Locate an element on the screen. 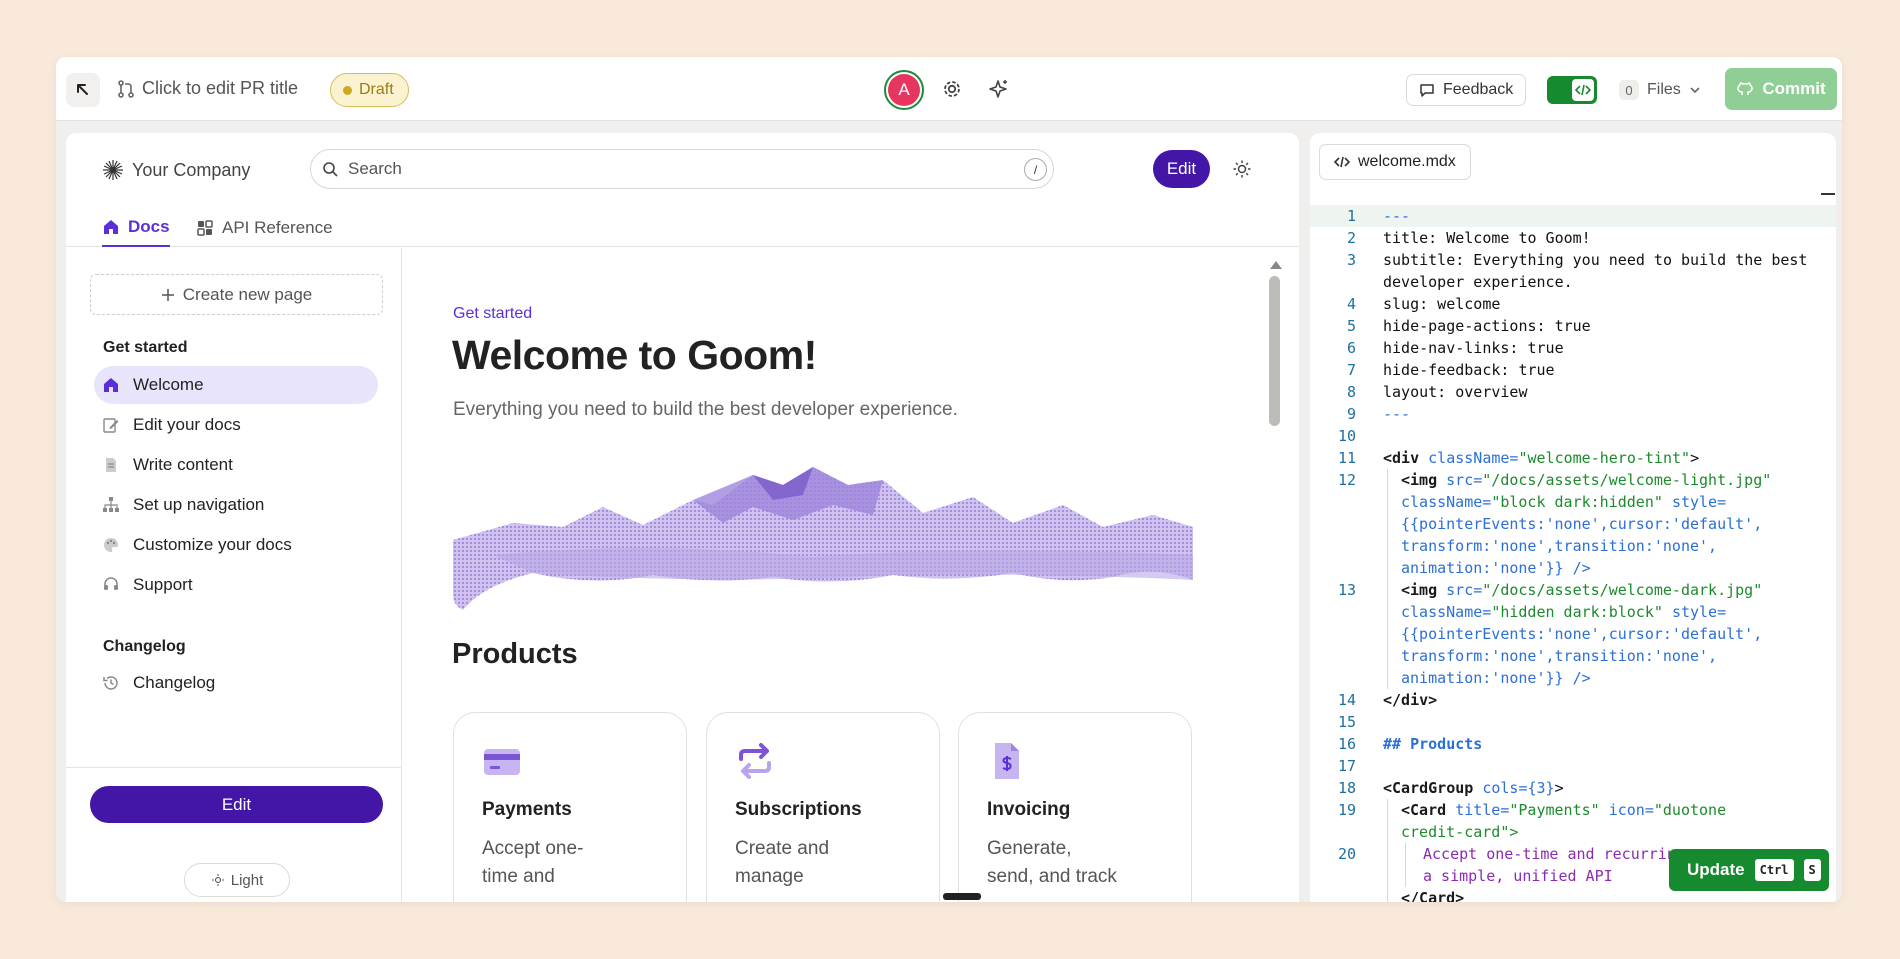 The image size is (1900, 959). tab-api-label: API Reference is located at coordinates (277, 227).